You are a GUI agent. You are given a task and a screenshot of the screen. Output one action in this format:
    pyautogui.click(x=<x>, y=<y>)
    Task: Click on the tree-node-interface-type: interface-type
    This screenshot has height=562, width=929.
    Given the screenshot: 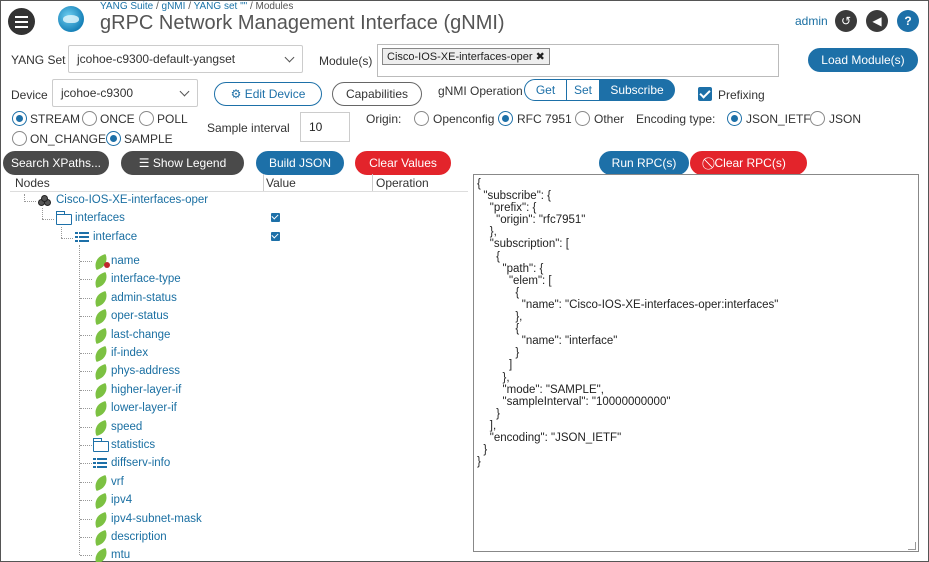 What is the action you would take?
    pyautogui.click(x=146, y=279)
    